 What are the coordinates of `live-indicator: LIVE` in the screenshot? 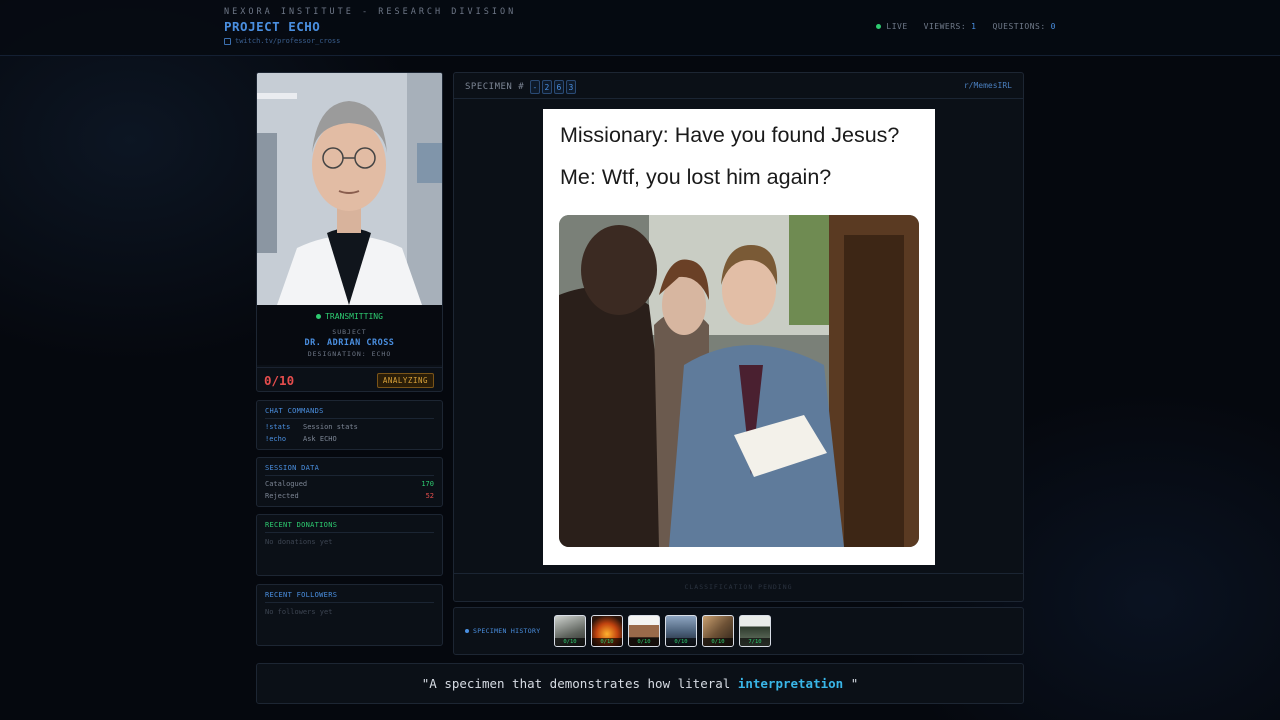 It's located at (891, 26).